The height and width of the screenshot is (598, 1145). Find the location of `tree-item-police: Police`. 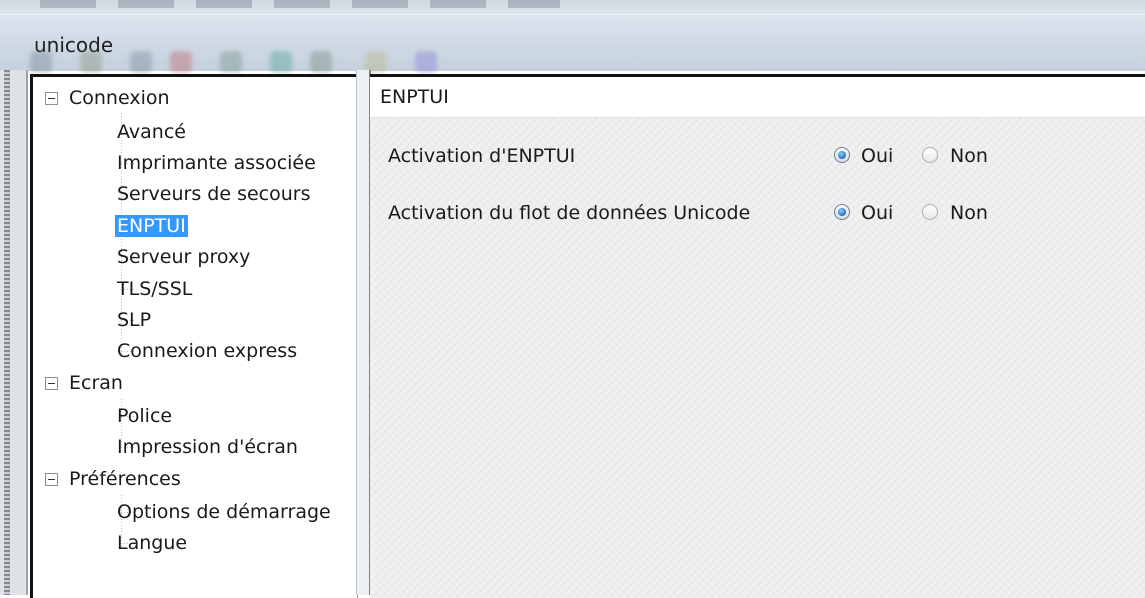

tree-item-police: Police is located at coordinates (144, 416).